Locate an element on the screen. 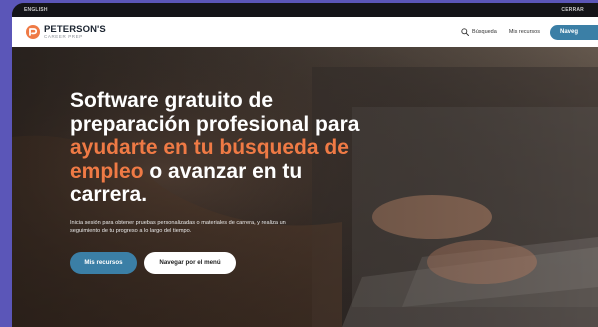  search-link: Búsqueda is located at coordinates (479, 32).